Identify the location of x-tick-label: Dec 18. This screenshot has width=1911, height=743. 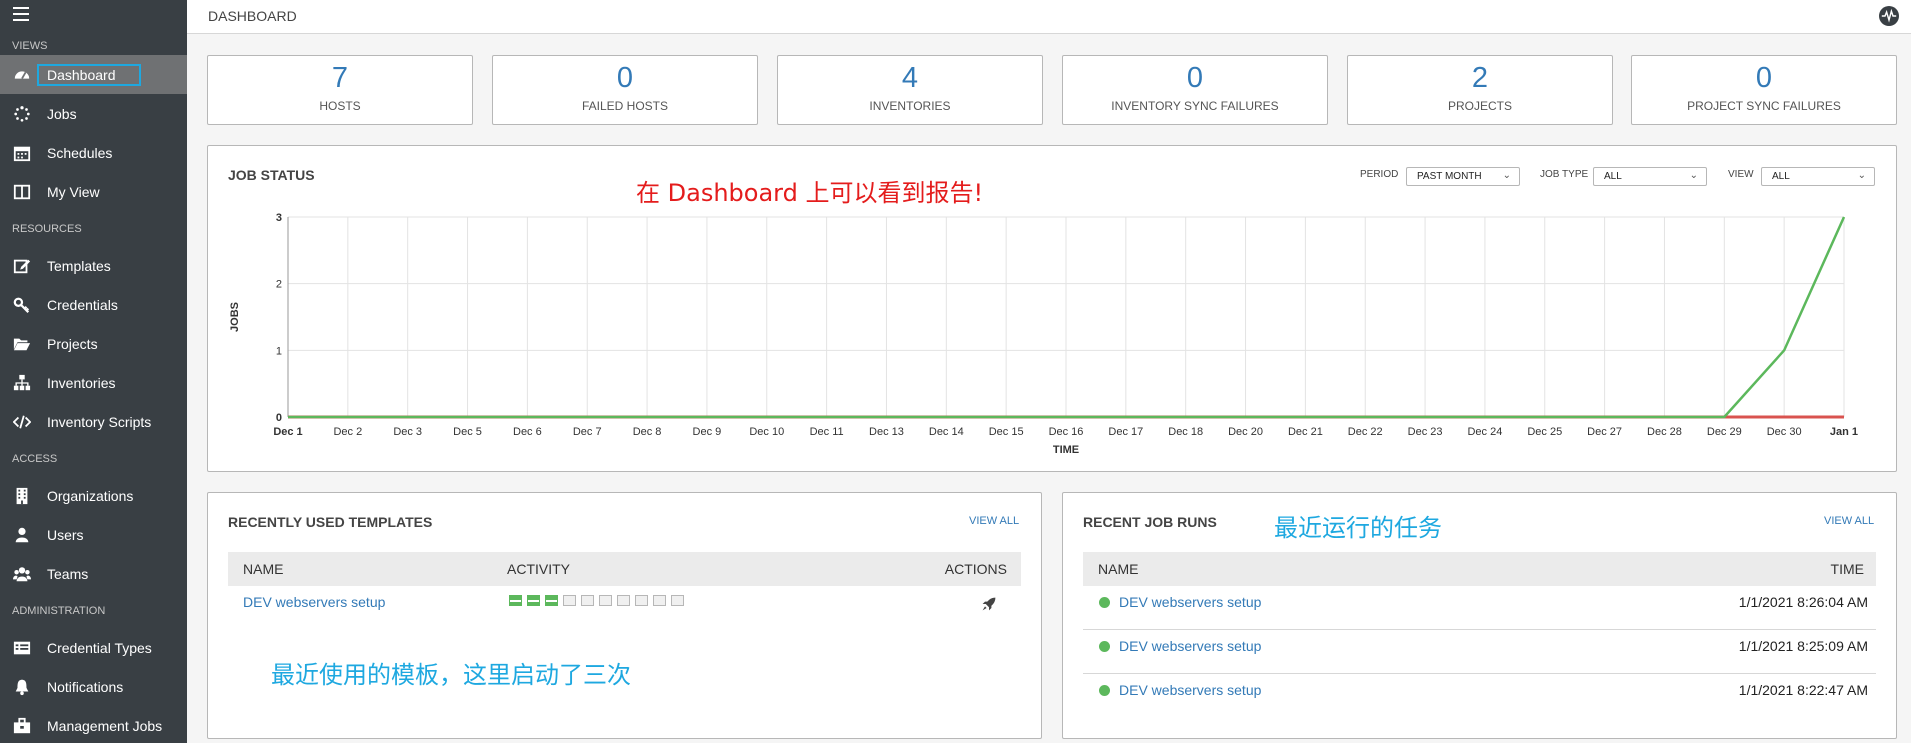
(1185, 432).